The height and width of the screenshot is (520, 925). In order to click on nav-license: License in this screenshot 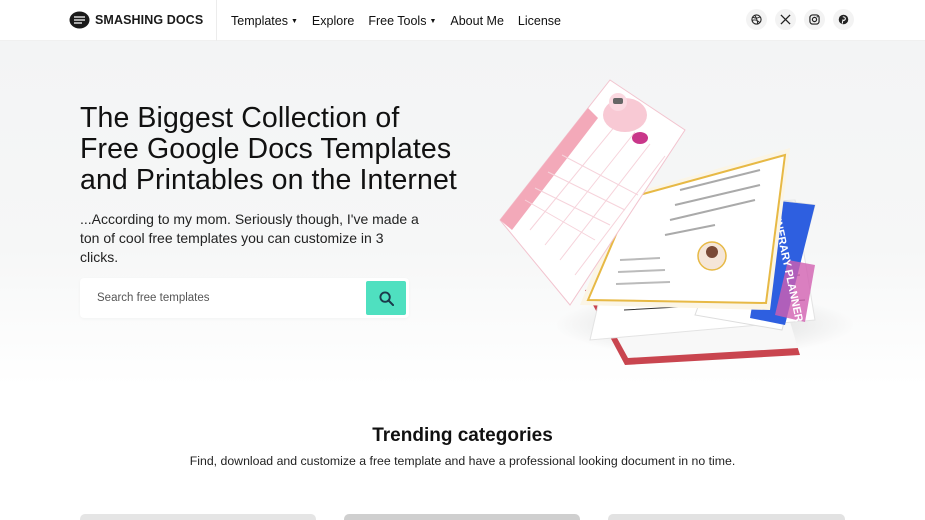, I will do `click(539, 21)`.